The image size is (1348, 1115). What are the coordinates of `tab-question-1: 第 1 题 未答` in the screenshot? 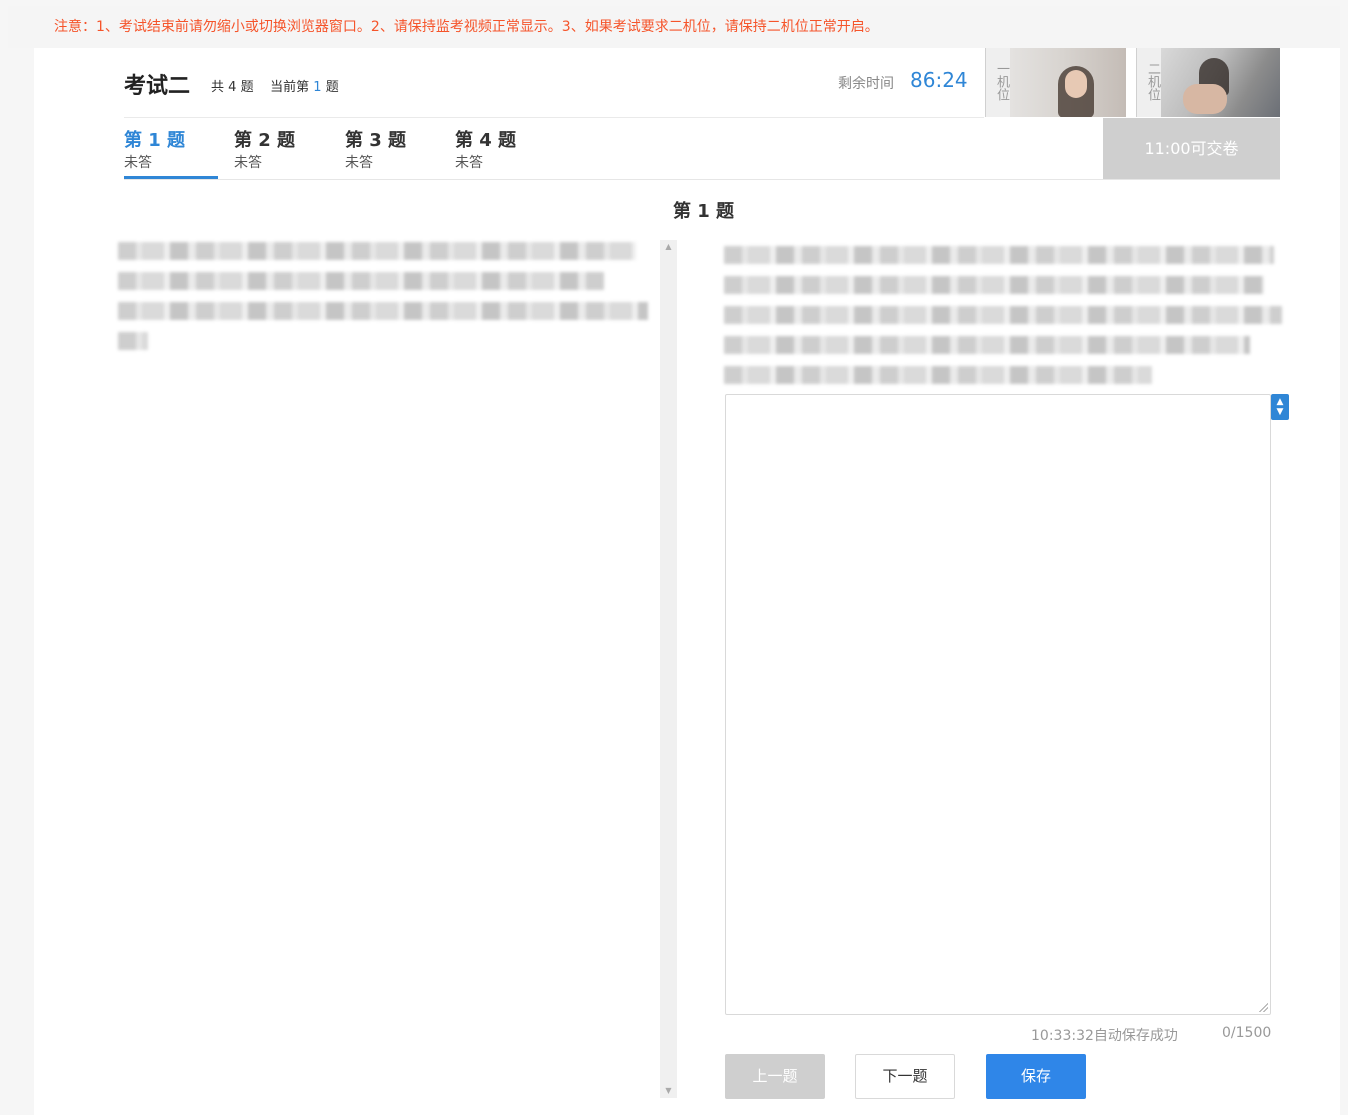 It's located at (171, 151).